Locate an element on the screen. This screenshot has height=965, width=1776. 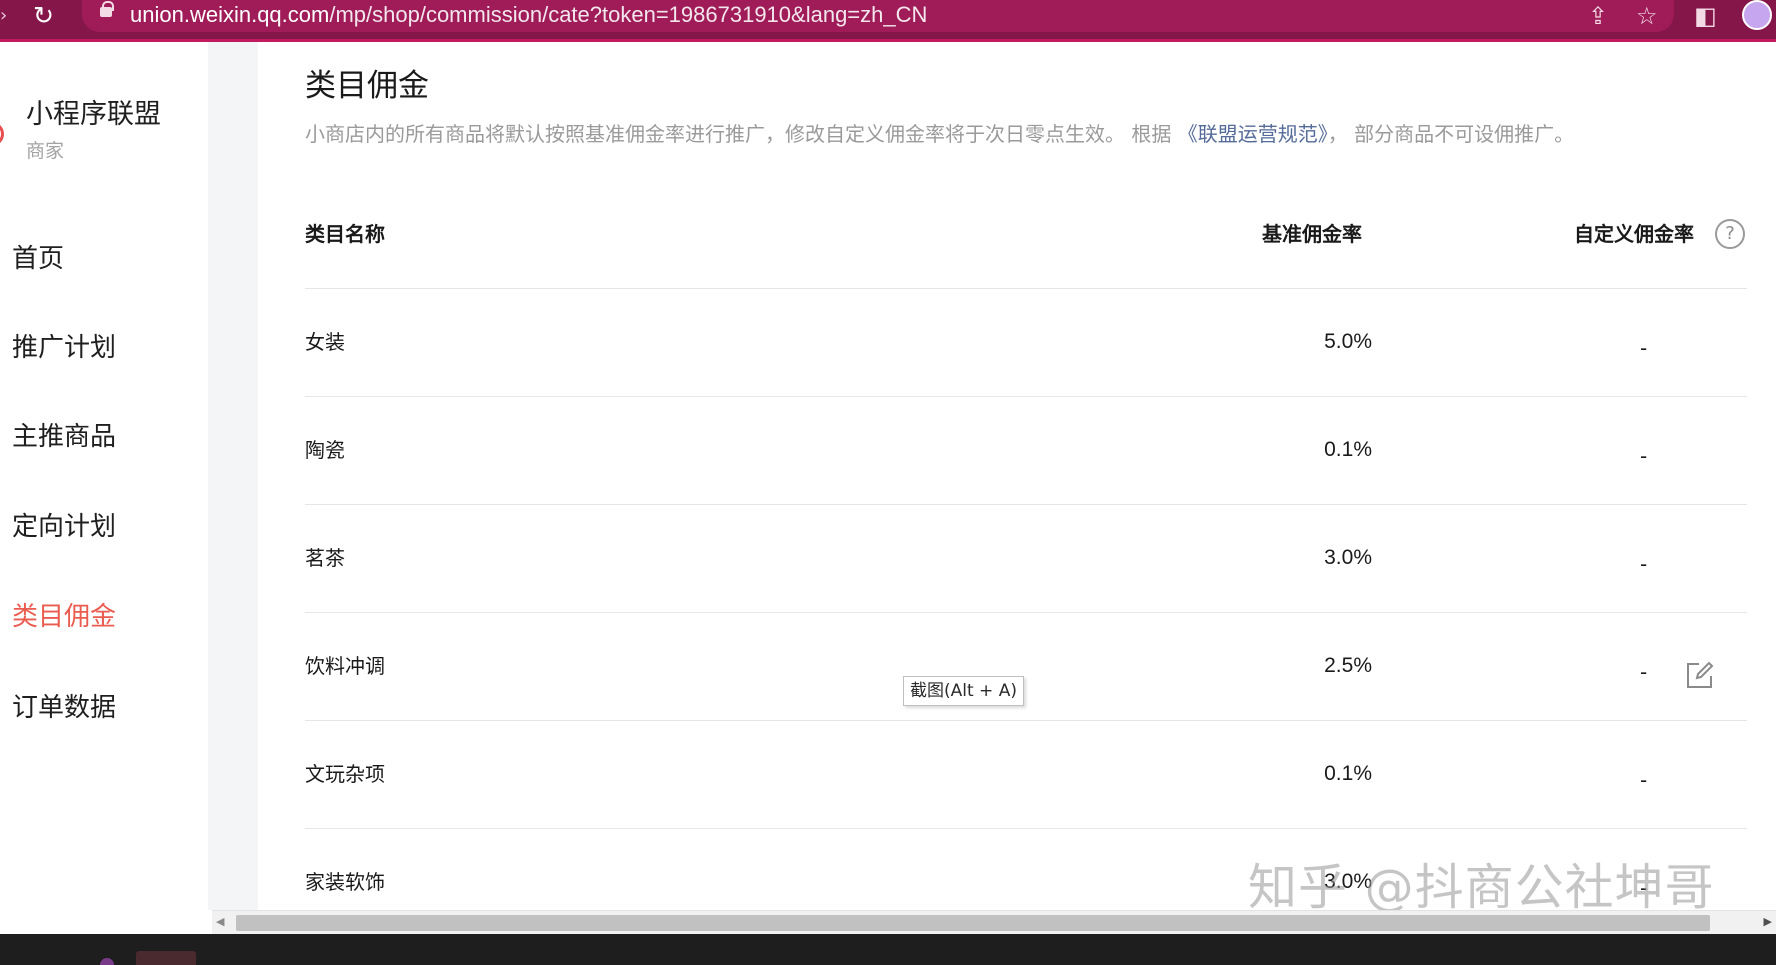
sidebar-item-order-data: 订单数据 is located at coordinates (64, 708).